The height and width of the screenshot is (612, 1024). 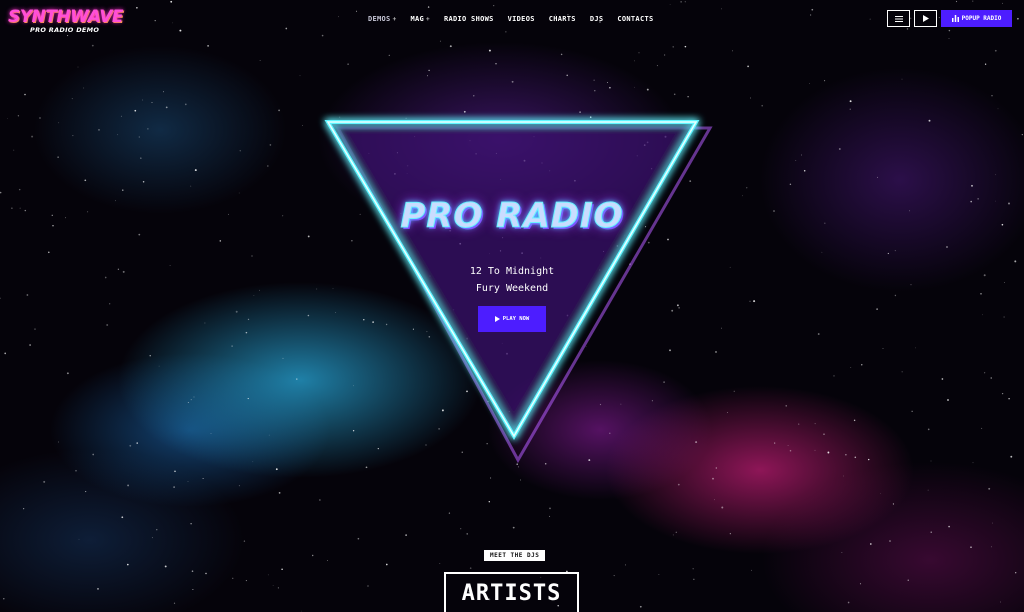 What do you see at coordinates (66, 17) in the screenshot?
I see `brand-title: SYNTHWAVE` at bounding box center [66, 17].